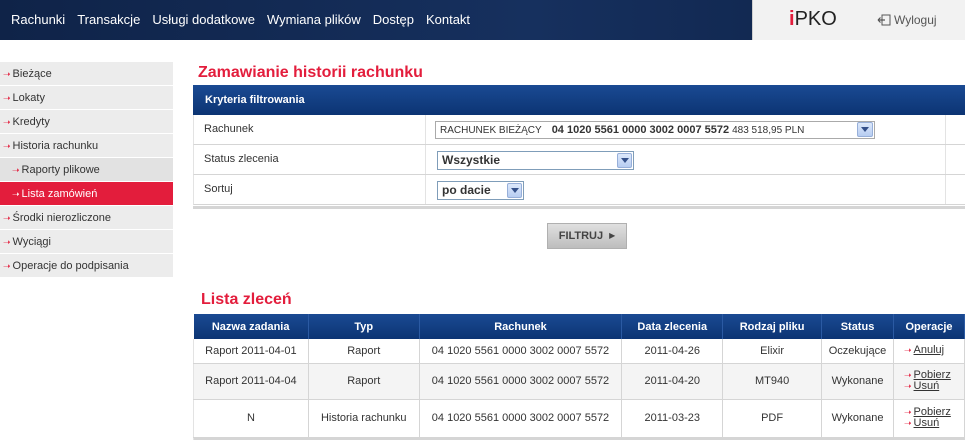  Describe the element at coordinates (86, 218) in the screenshot. I see `sidebar-item-srodki-nierozliczone: ➝ Środki nierozliczone` at that location.